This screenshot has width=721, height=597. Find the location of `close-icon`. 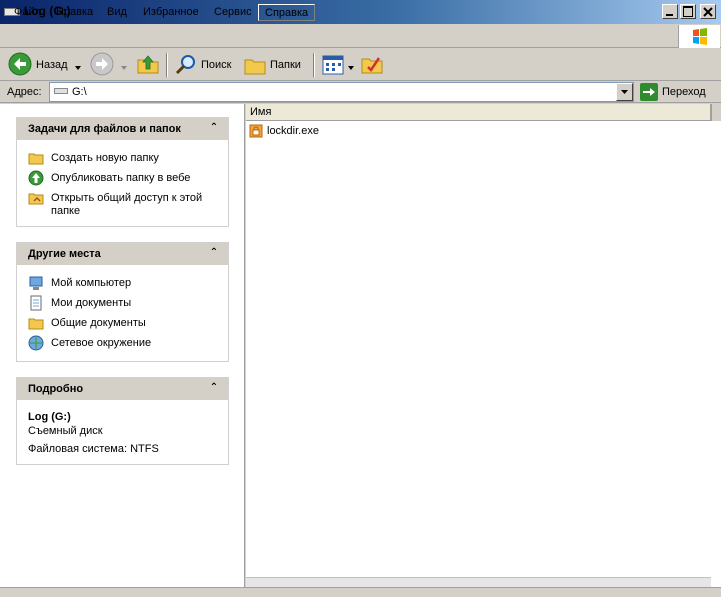

close-icon is located at coordinates (708, 12).